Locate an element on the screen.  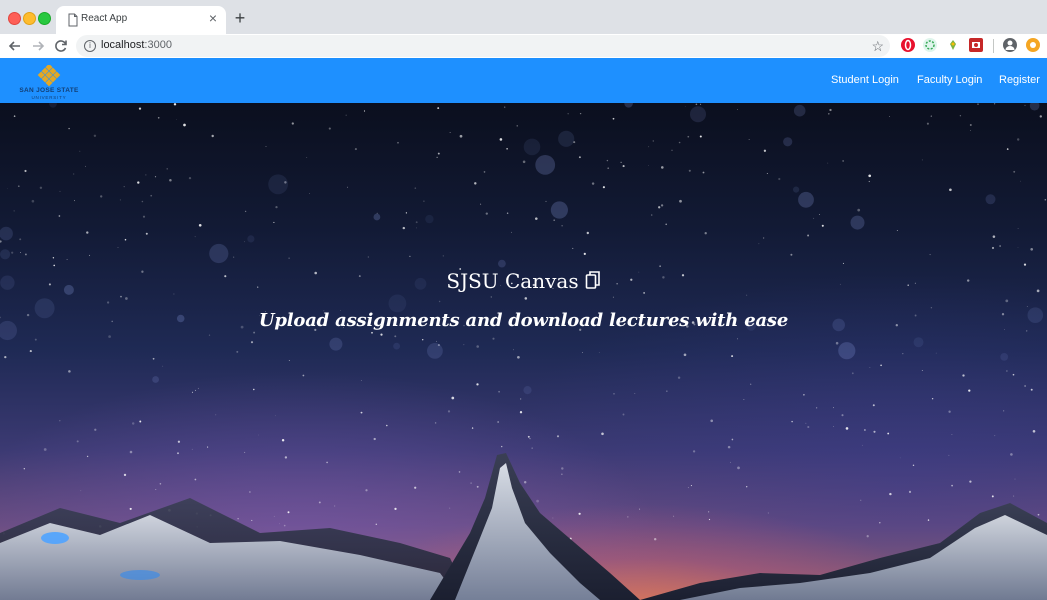
url-text: localhost:3000 is located at coordinates (136, 45).